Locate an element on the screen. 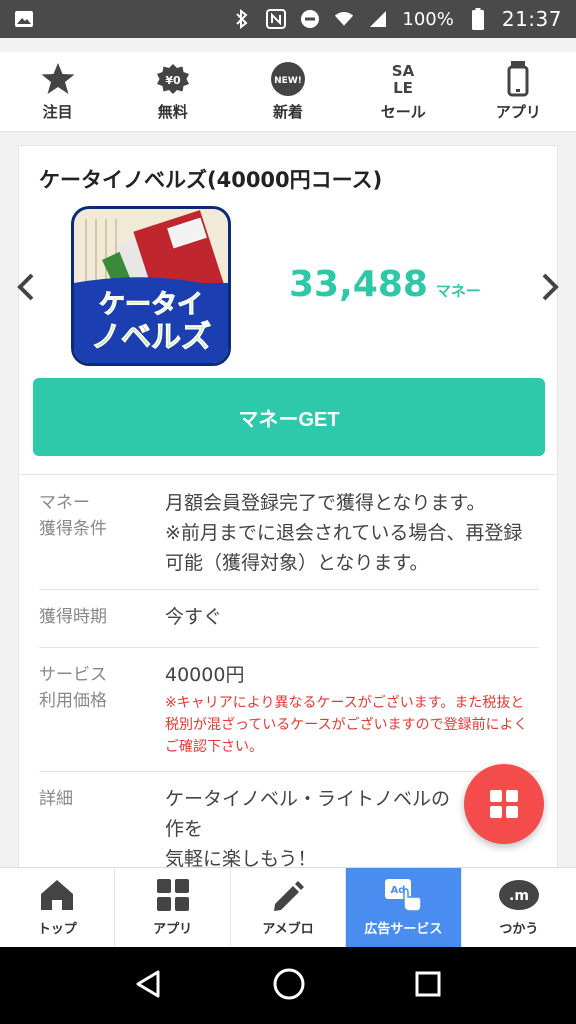  detail-key: 獲得時期 is located at coordinates (73, 617).